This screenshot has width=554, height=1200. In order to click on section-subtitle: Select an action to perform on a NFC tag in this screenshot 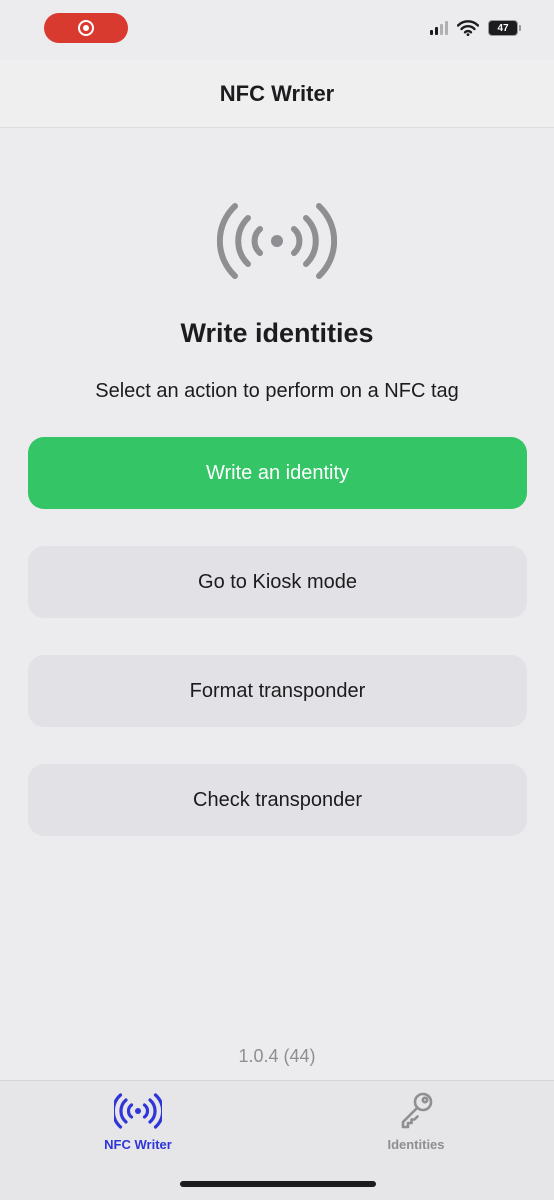, I will do `click(277, 391)`.